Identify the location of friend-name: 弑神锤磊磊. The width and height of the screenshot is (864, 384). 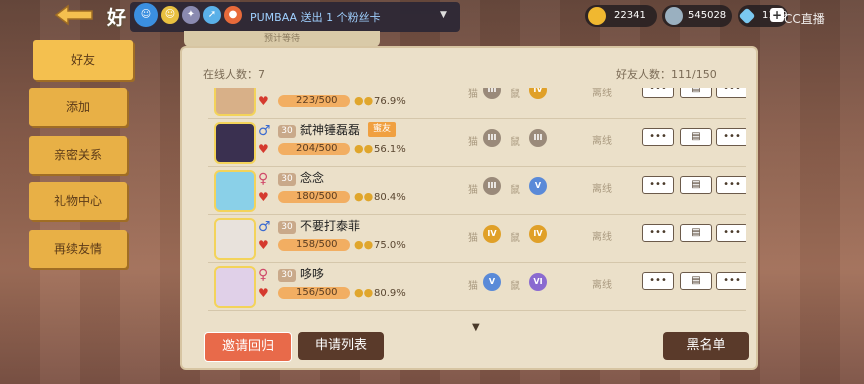
(330, 130).